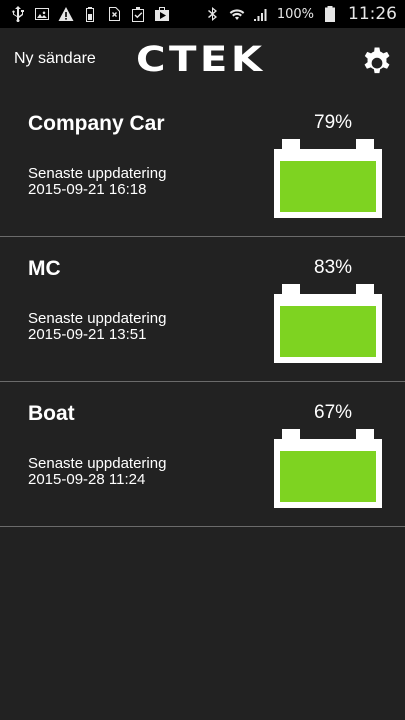  Describe the element at coordinates (333, 412) in the screenshot. I see `charge-percent: 67%` at that location.